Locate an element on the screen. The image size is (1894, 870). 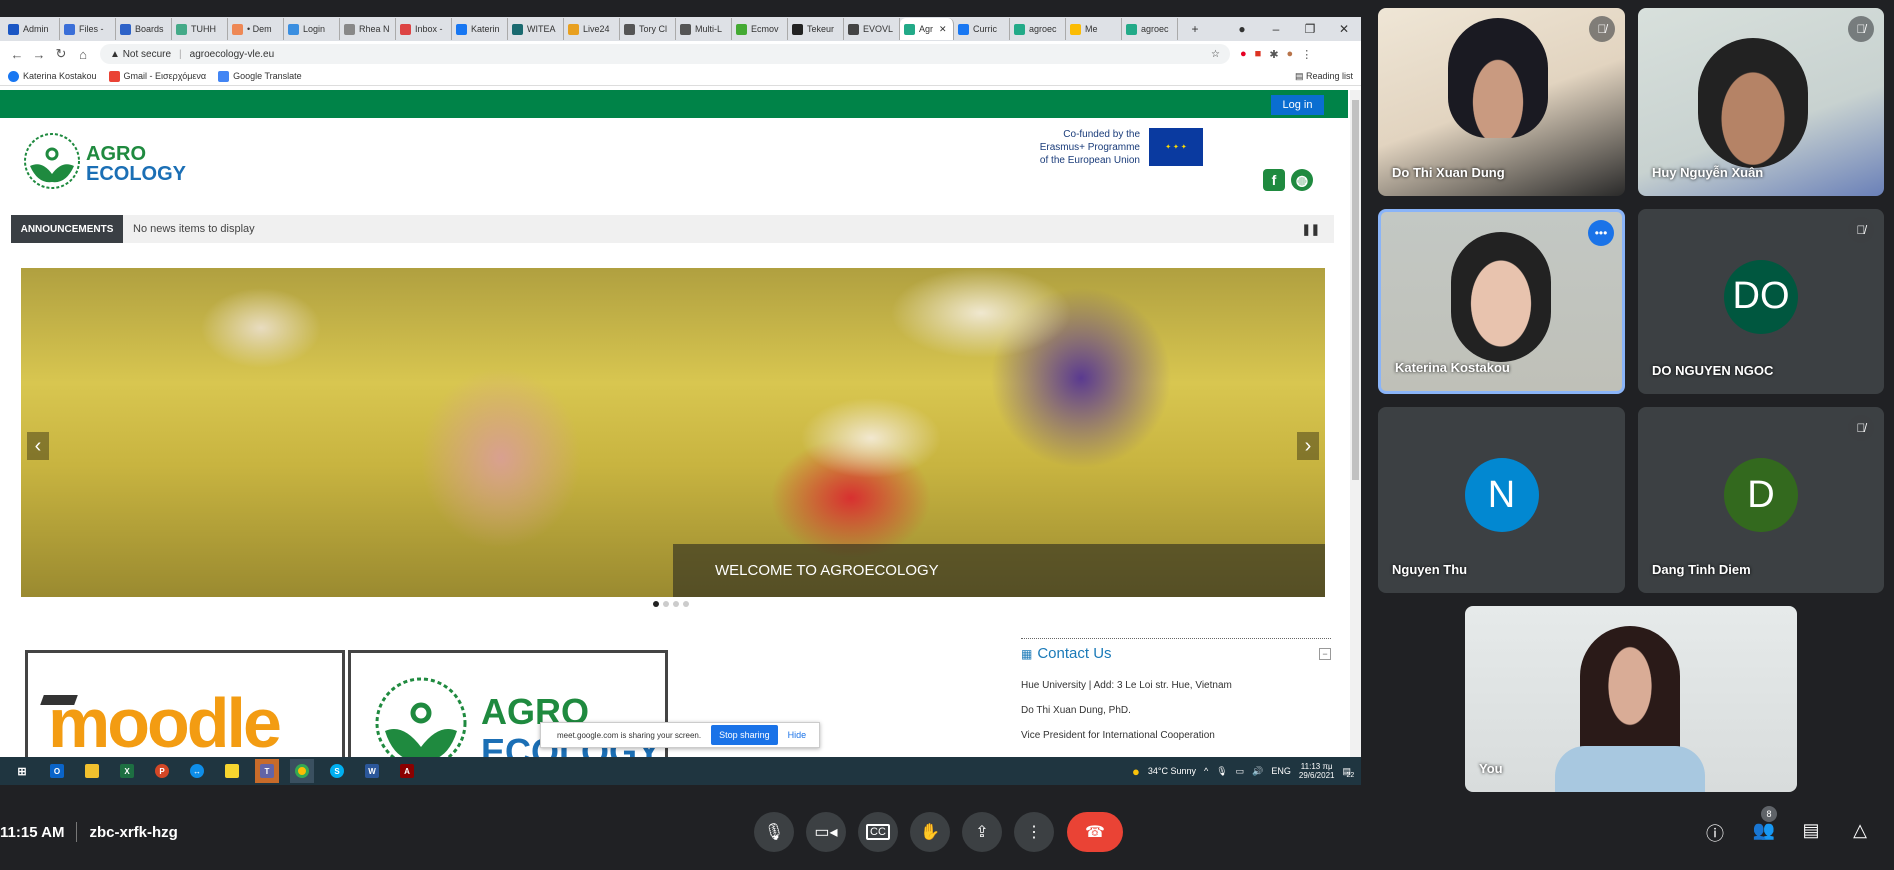
participant-tile-active-speaker: ••• Katerina Kostakou is located at coordinates (1501, 301).